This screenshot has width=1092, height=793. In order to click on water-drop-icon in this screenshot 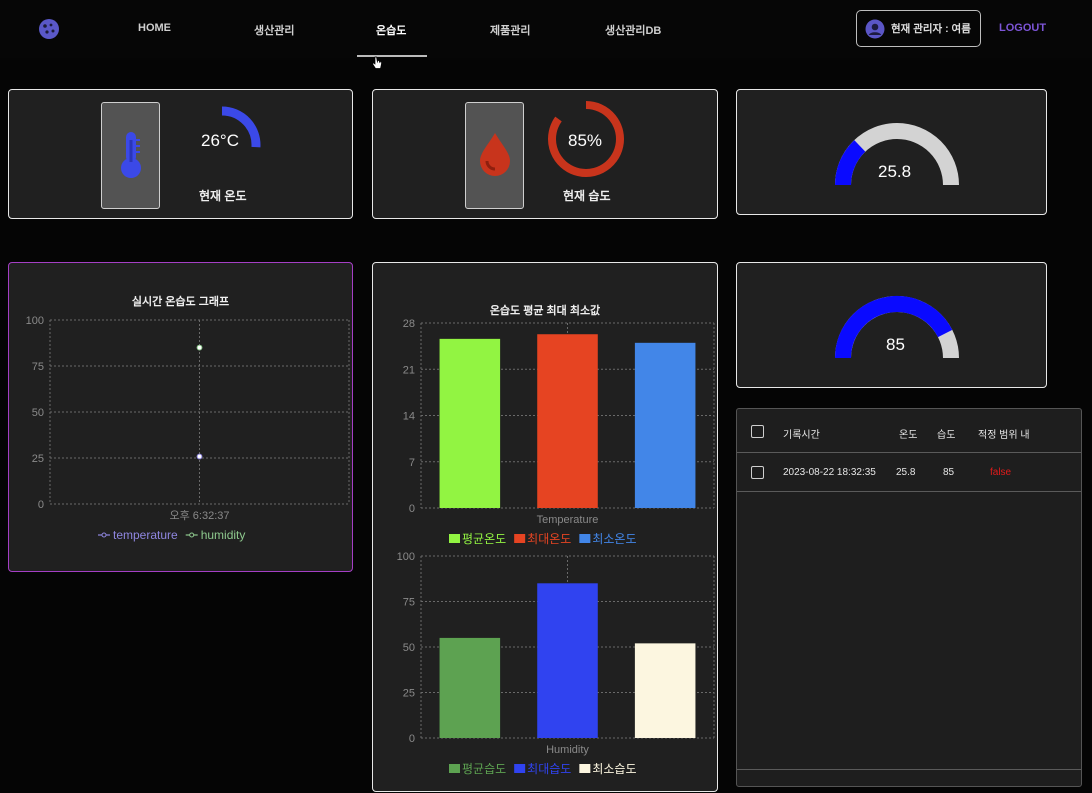, I will do `click(495, 154)`.